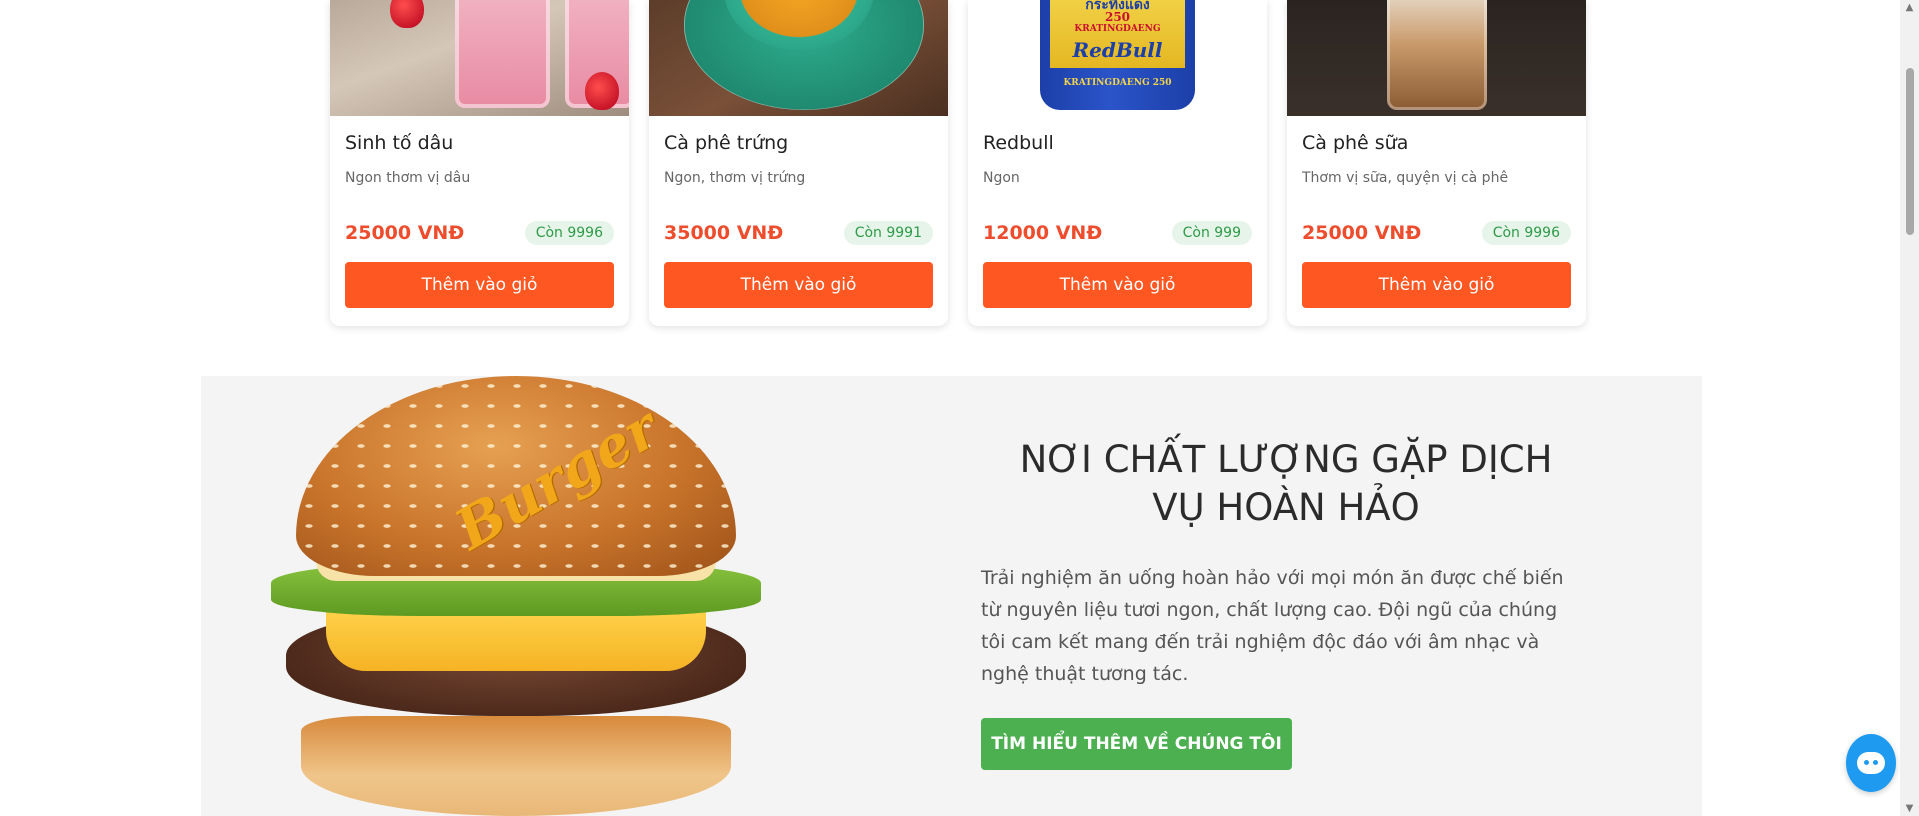 This screenshot has height=816, width=1919. I want to click on chat-bot-icon, so click(1871, 763).